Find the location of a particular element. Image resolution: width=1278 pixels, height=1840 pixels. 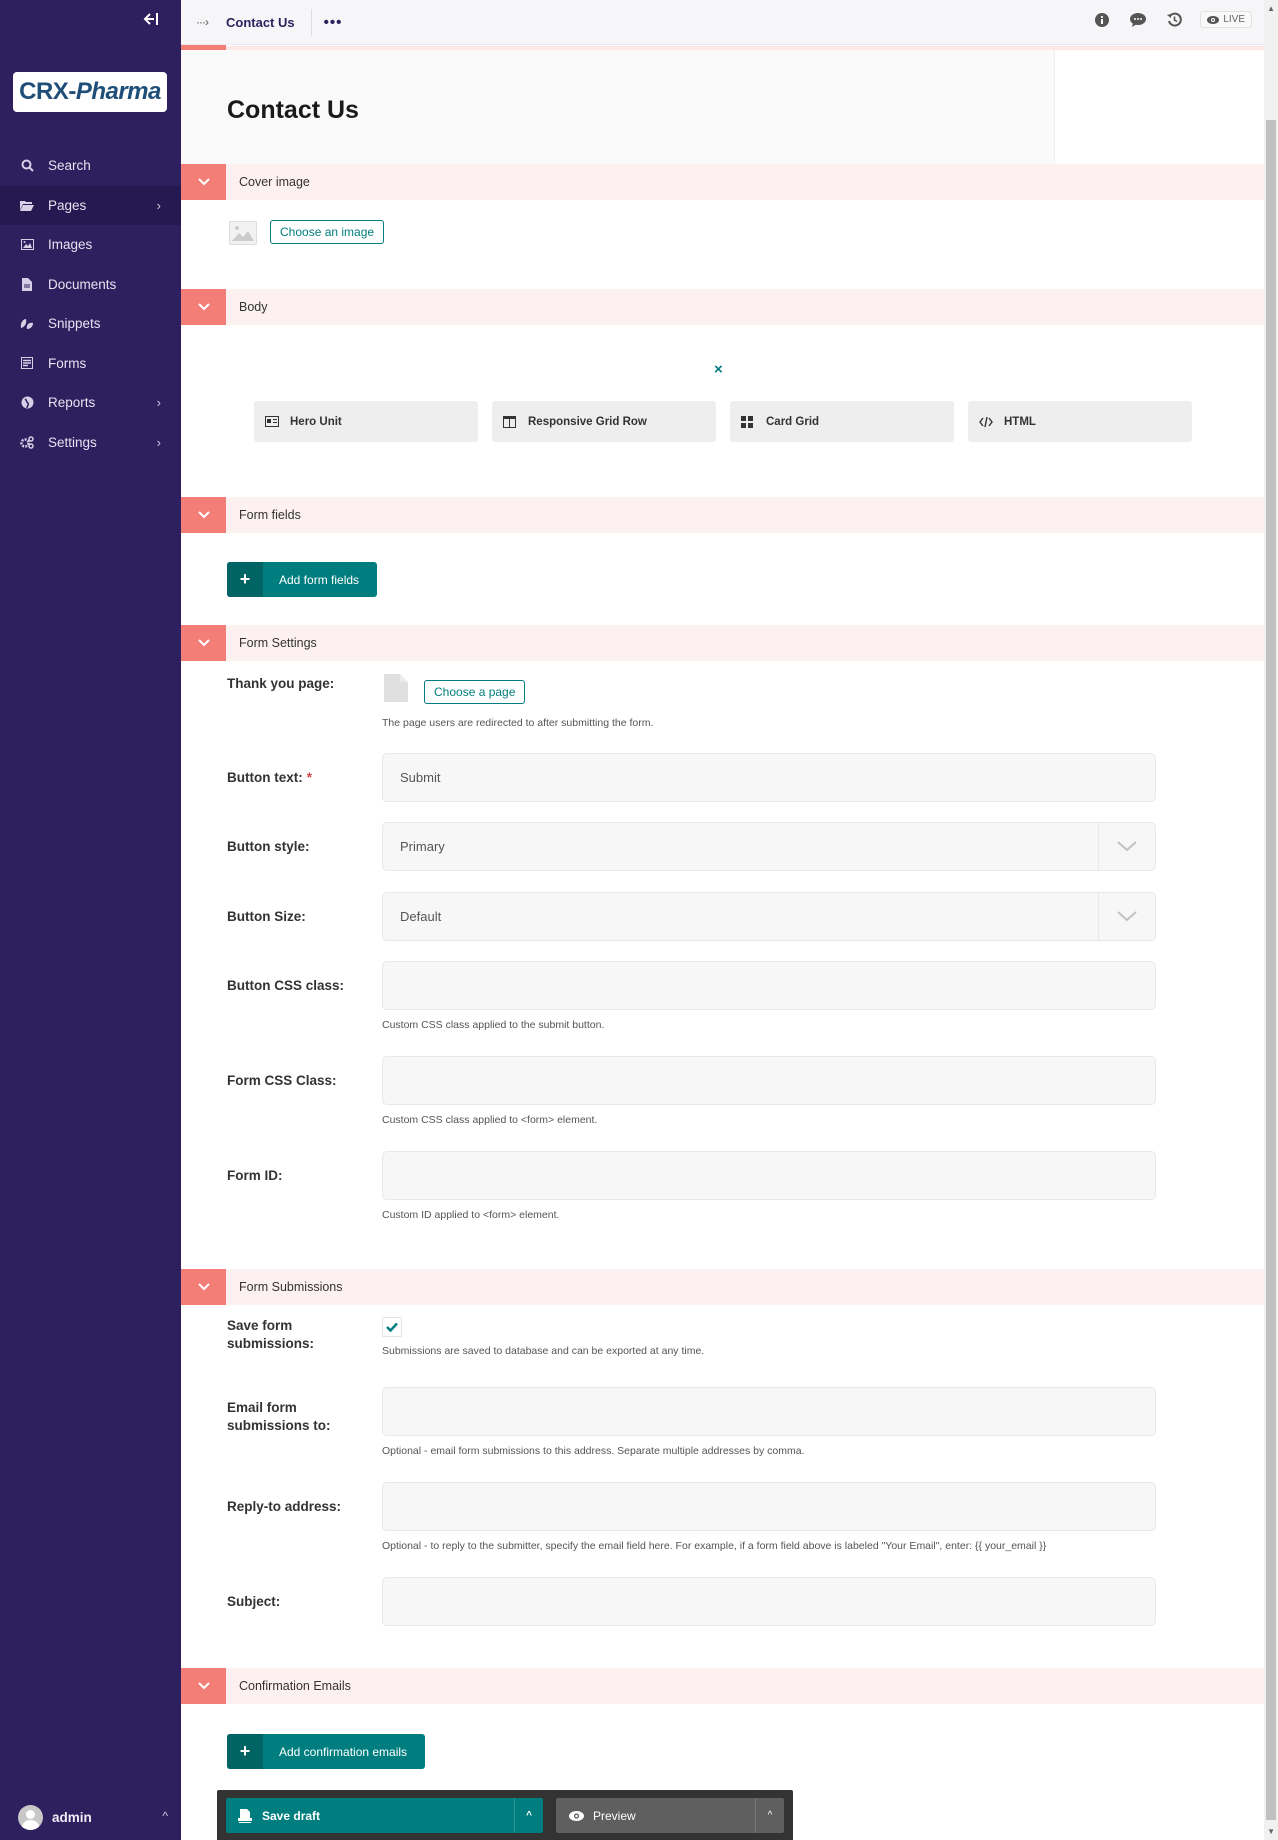

block-html: HTML is located at coordinates (1080, 421).